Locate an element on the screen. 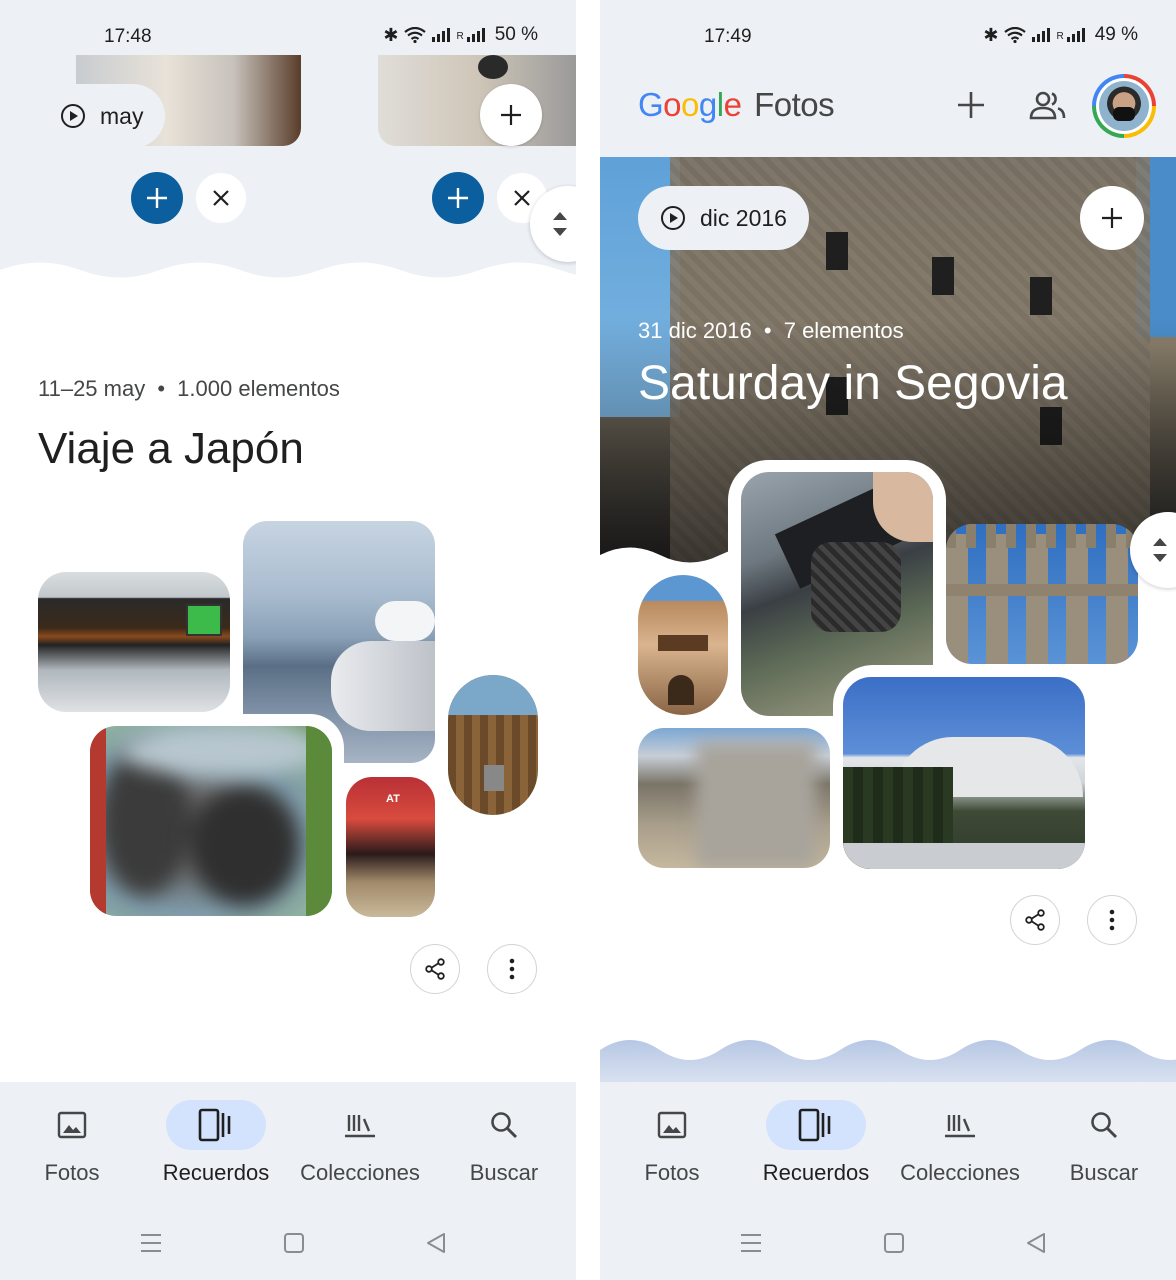 The width and height of the screenshot is (1176, 1280). sharing-button is located at coordinates (1047, 105).